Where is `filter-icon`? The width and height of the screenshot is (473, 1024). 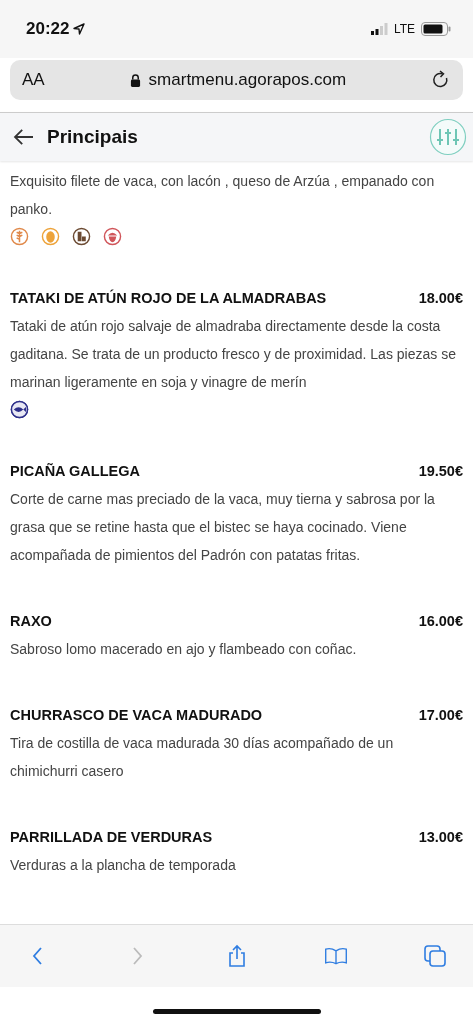 filter-icon is located at coordinates (448, 137).